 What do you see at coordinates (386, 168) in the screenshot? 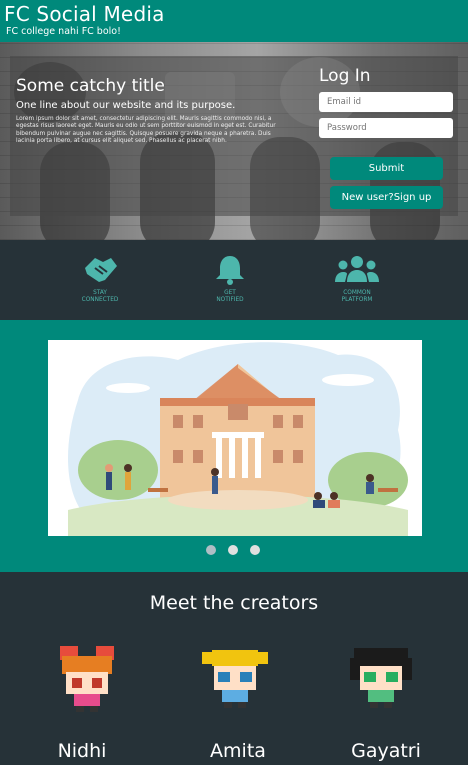
I see `submit-button: Submit` at bounding box center [386, 168].